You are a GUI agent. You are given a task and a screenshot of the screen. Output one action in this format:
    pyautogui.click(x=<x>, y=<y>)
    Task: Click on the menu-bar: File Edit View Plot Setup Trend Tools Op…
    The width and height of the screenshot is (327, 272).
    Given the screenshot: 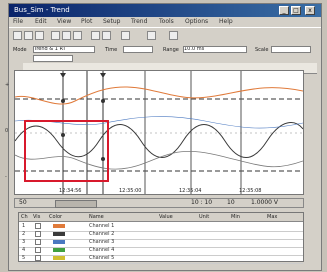 What is the action you would take?
    pyautogui.click(x=165, y=22)
    